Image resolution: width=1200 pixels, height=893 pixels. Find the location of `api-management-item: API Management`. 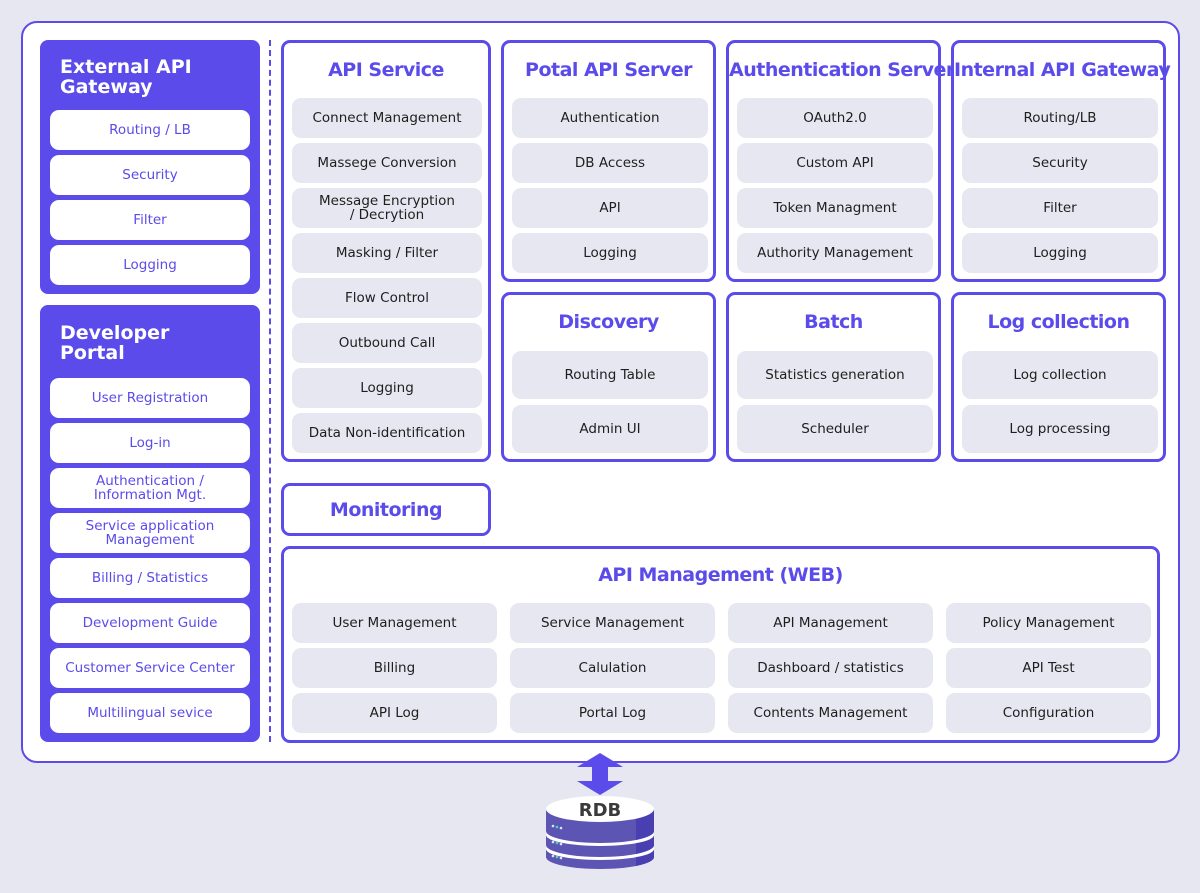

api-management-item: API Management is located at coordinates (830, 623).